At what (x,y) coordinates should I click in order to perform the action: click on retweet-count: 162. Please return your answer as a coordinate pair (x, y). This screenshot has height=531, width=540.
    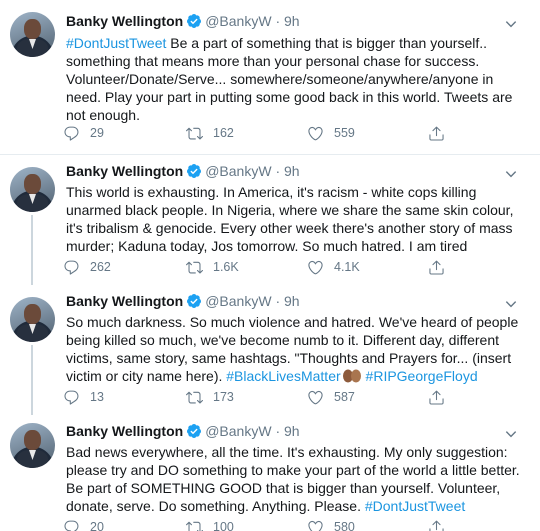
    Looking at the image, I should click on (223, 133).